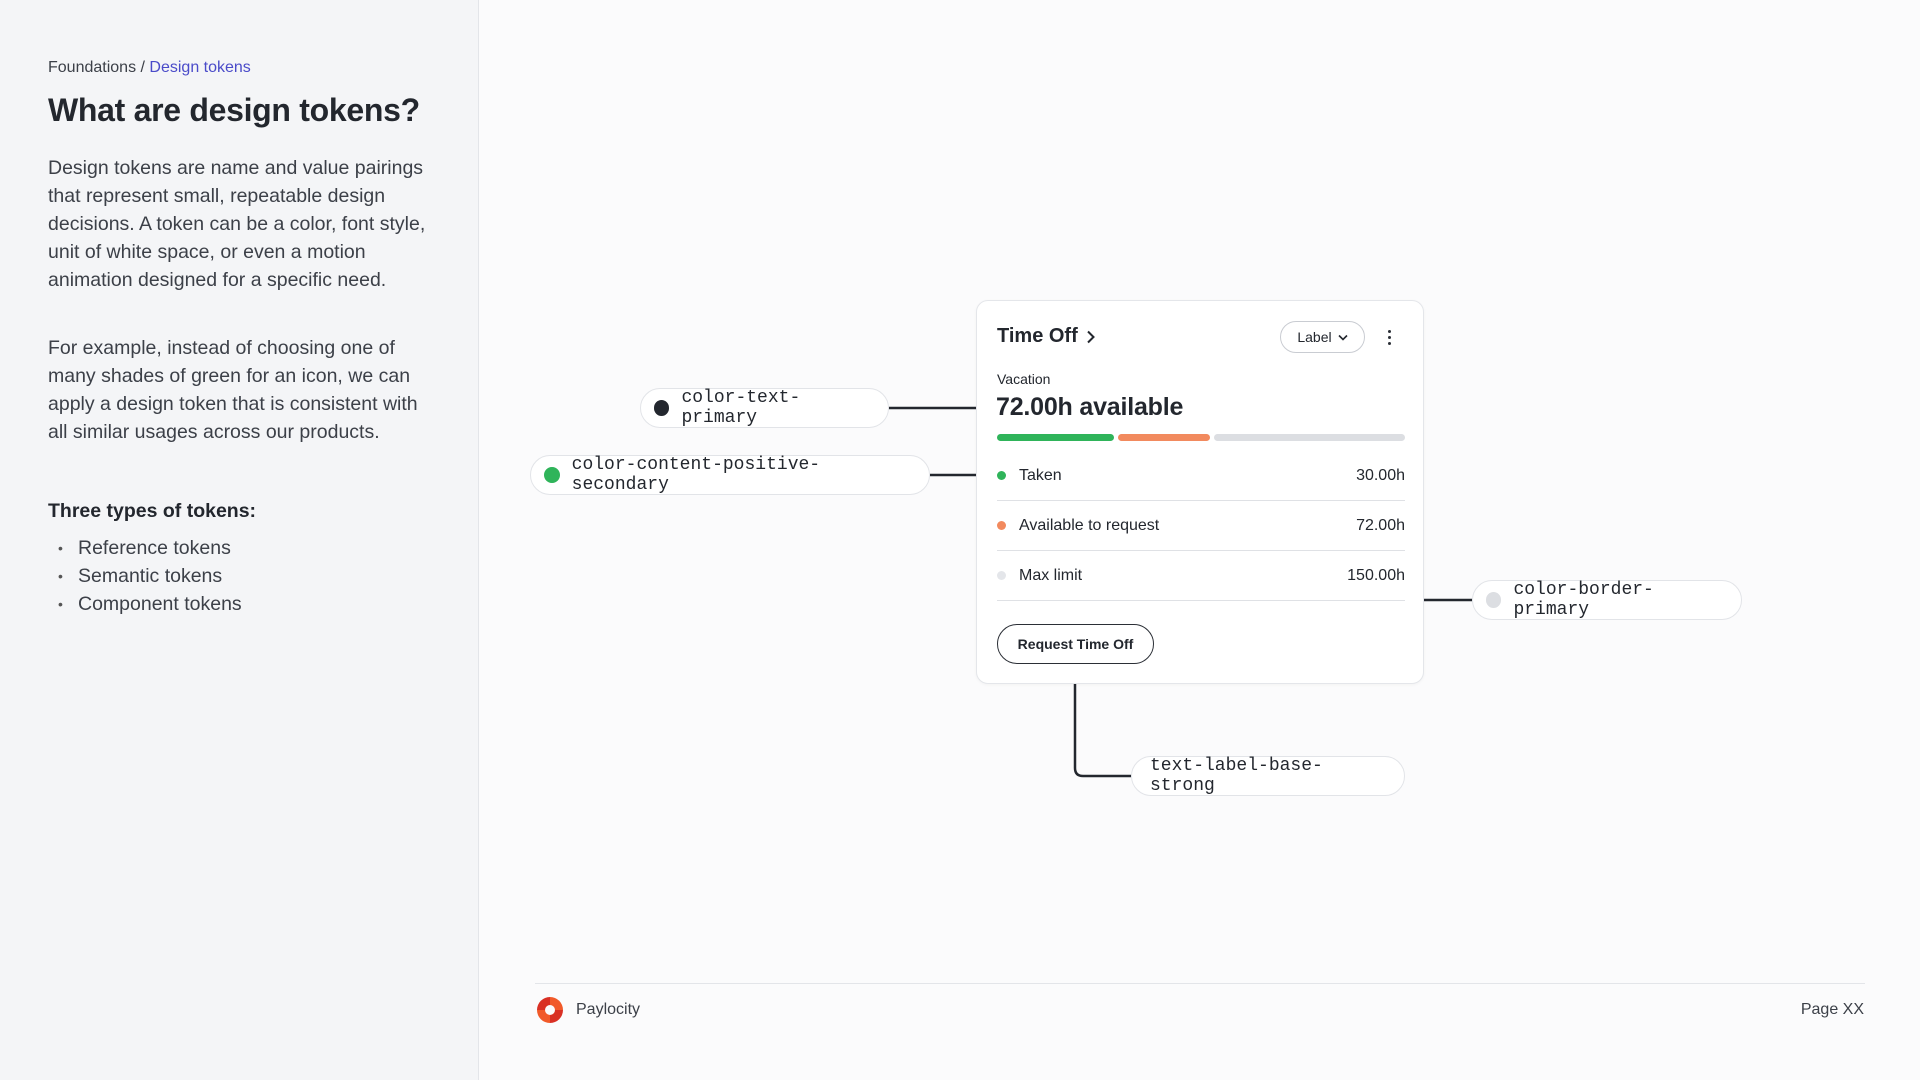 Image resolution: width=1920 pixels, height=1080 pixels. I want to click on token-pill-text-label-base-strong: text-label-base-strong, so click(1268, 776).